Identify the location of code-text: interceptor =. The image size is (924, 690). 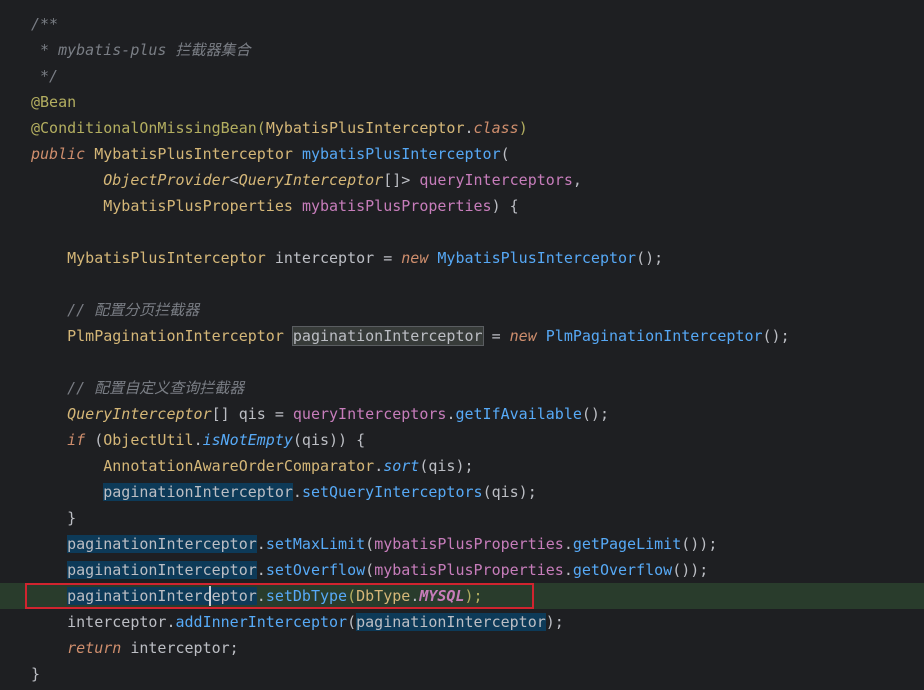
(333, 258).